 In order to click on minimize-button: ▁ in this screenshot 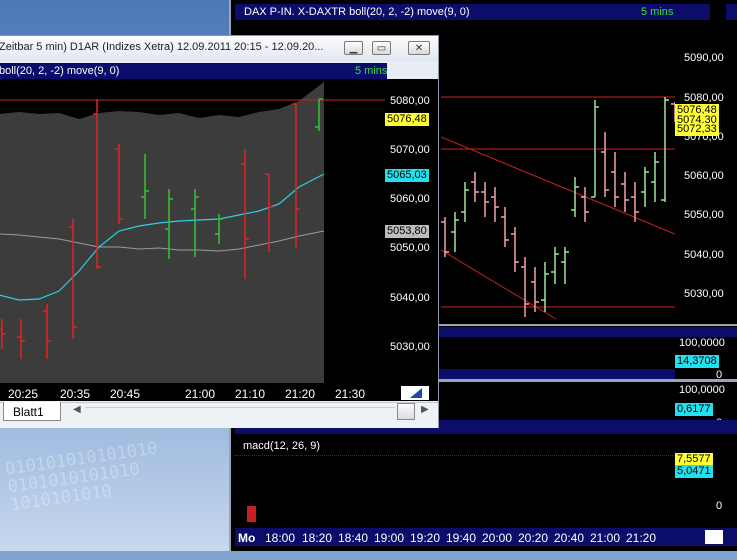, I will do `click(353, 48)`.